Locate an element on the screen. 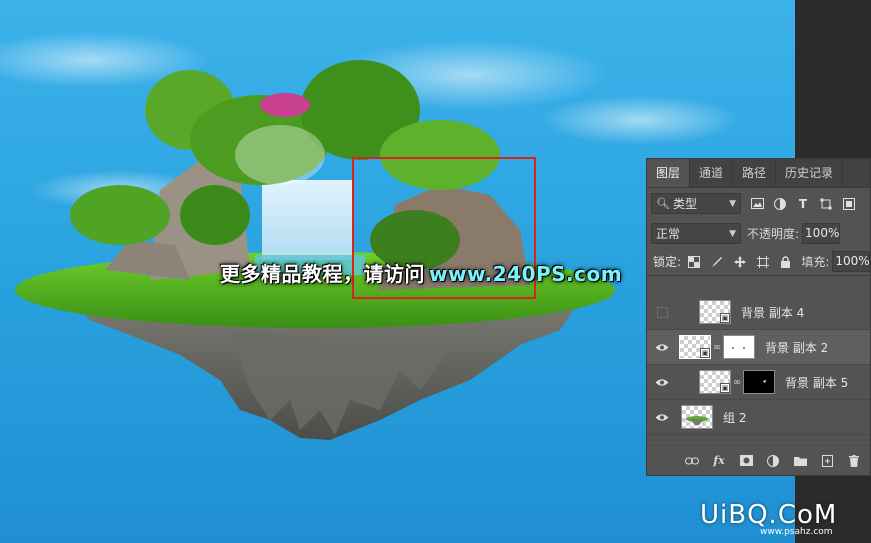 Image resolution: width=871 pixels, height=543 pixels. search-icon: 🔍︎ is located at coordinates (663, 203).